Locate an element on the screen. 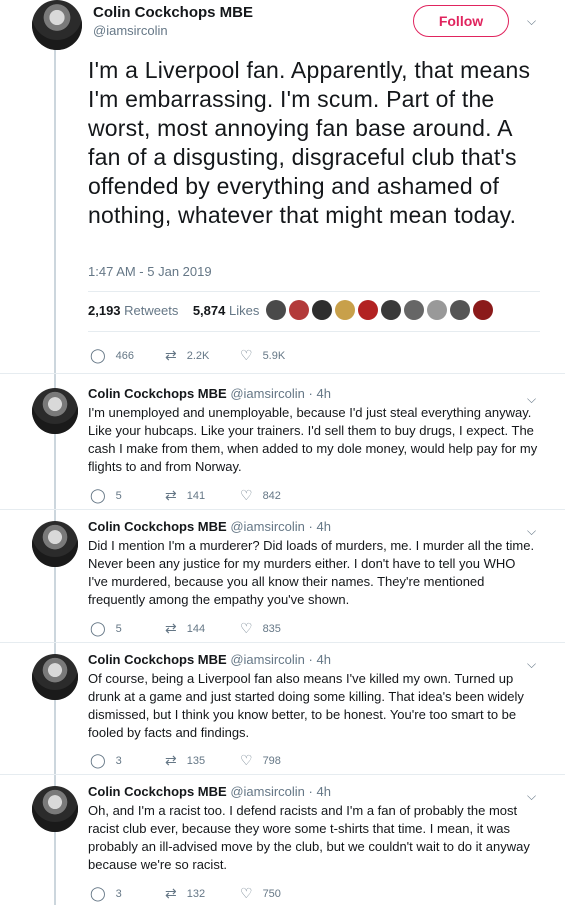 Image resolution: width=565 pixels, height=908 pixels. chevron-down-icon: ⌵ is located at coordinates (533, 21).